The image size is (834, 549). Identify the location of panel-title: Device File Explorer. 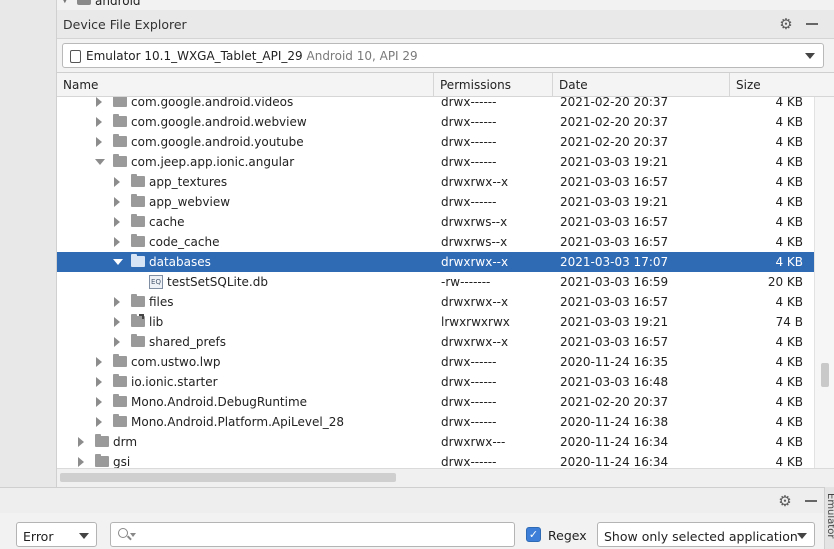
(125, 24).